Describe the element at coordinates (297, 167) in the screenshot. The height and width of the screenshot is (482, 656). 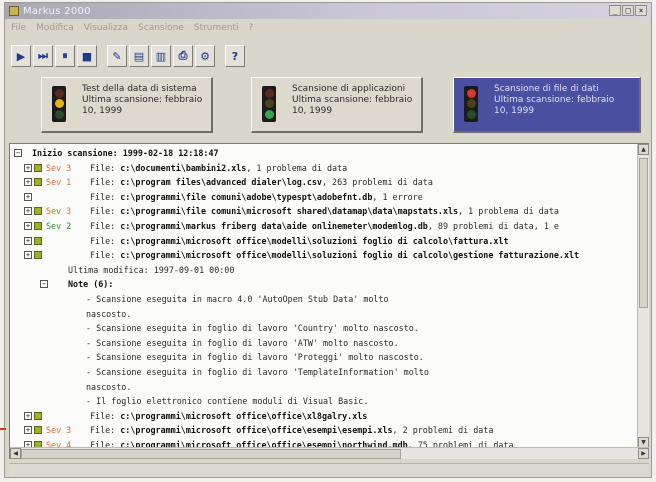
I see `file-problems: , 1 problema di data` at that location.